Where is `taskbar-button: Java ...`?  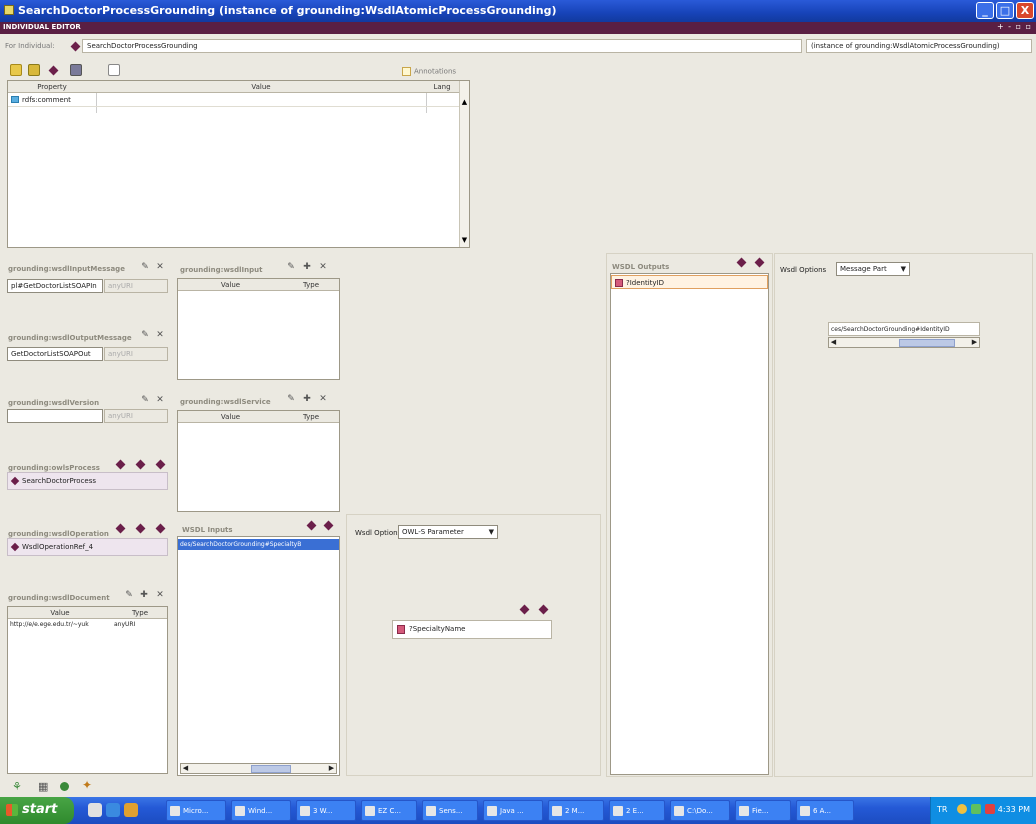
taskbar-button: Java ... is located at coordinates (513, 810).